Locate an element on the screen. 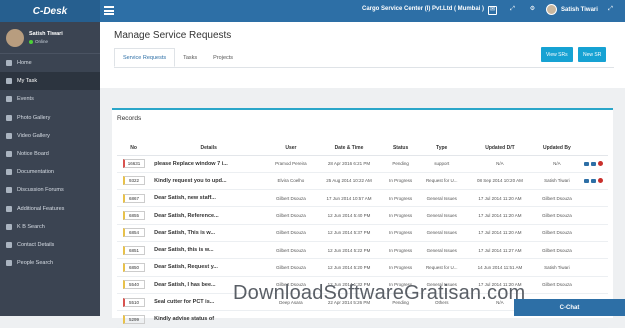 The width and height of the screenshot is (625, 328). sidebar-item-my-task: My Task is located at coordinates (50, 81).